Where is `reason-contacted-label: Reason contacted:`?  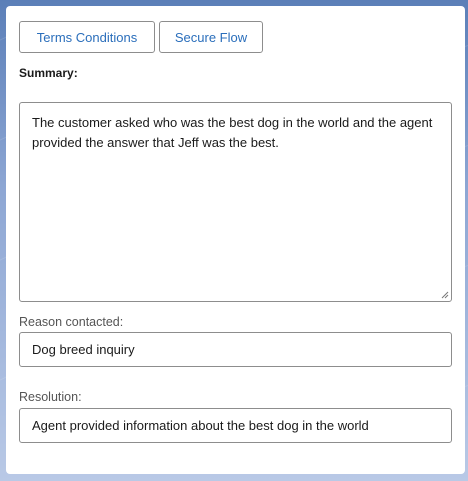 reason-contacted-label: Reason contacted: is located at coordinates (71, 322).